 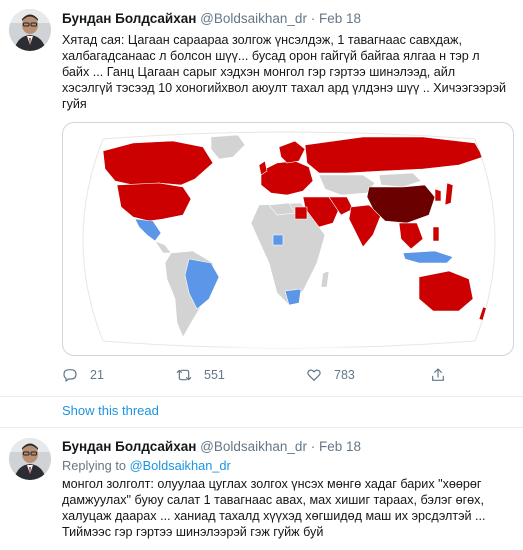 I want to click on replying-to: Replying to @Boldsaikhan_dr, so click(x=146, y=465).